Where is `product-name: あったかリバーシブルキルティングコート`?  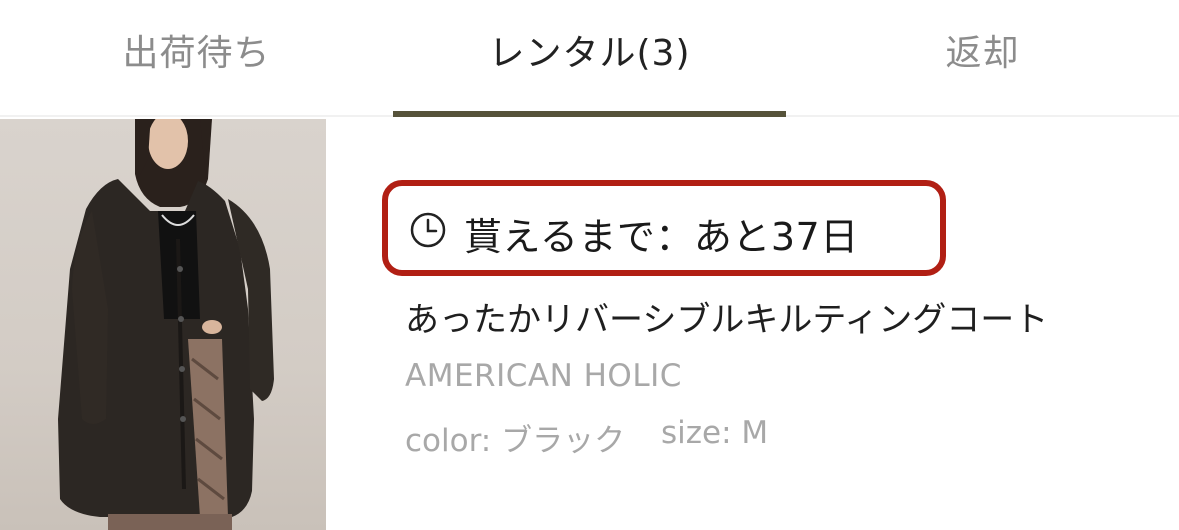
product-name: あったかリバーシブルキルティングコート is located at coordinates (726, 316).